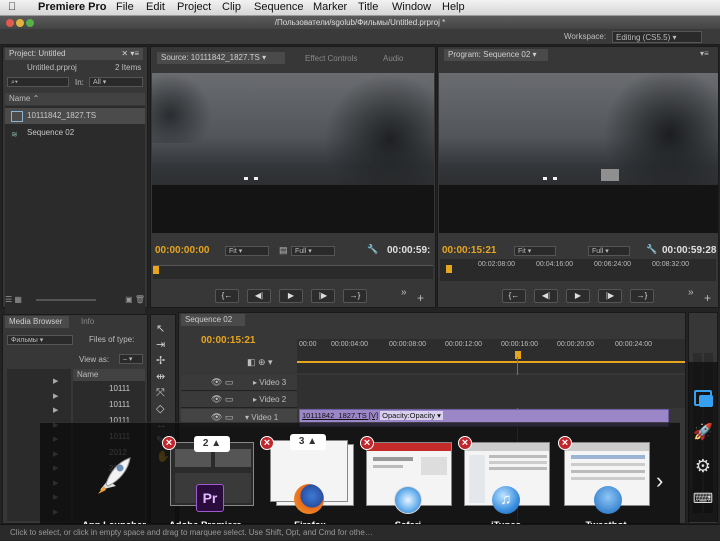 The image size is (720, 541). What do you see at coordinates (409, 250) in the screenshot?
I see `source-duration: 00:00:59:` at bounding box center [409, 250].